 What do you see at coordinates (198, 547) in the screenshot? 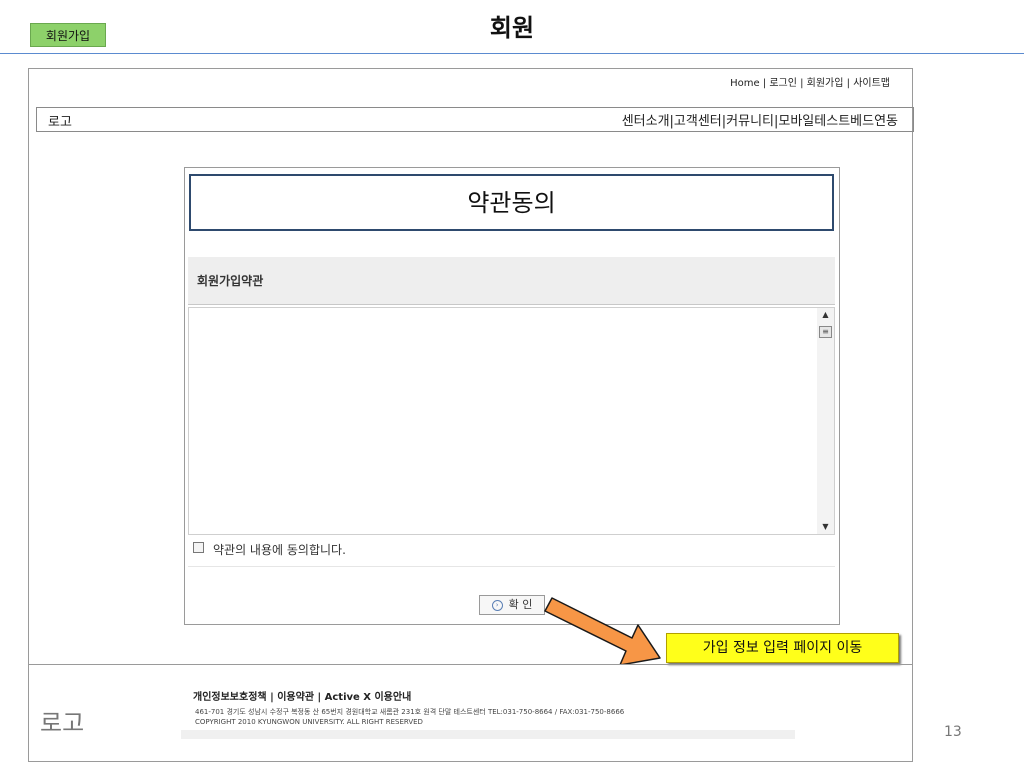
I see `agree-checkbox` at bounding box center [198, 547].